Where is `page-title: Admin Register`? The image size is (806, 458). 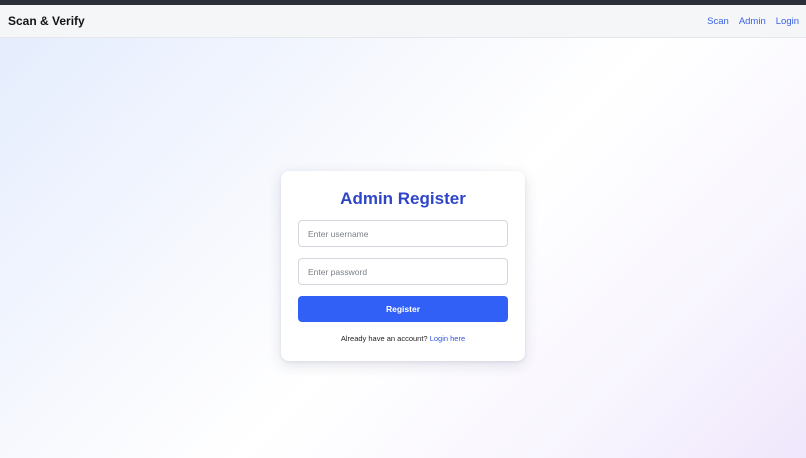 page-title: Admin Register is located at coordinates (403, 198).